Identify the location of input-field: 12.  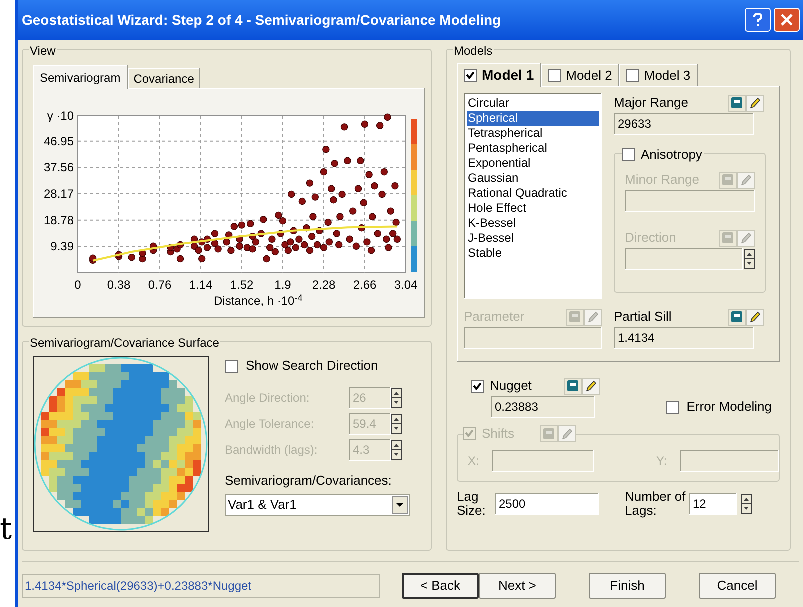
(713, 504).